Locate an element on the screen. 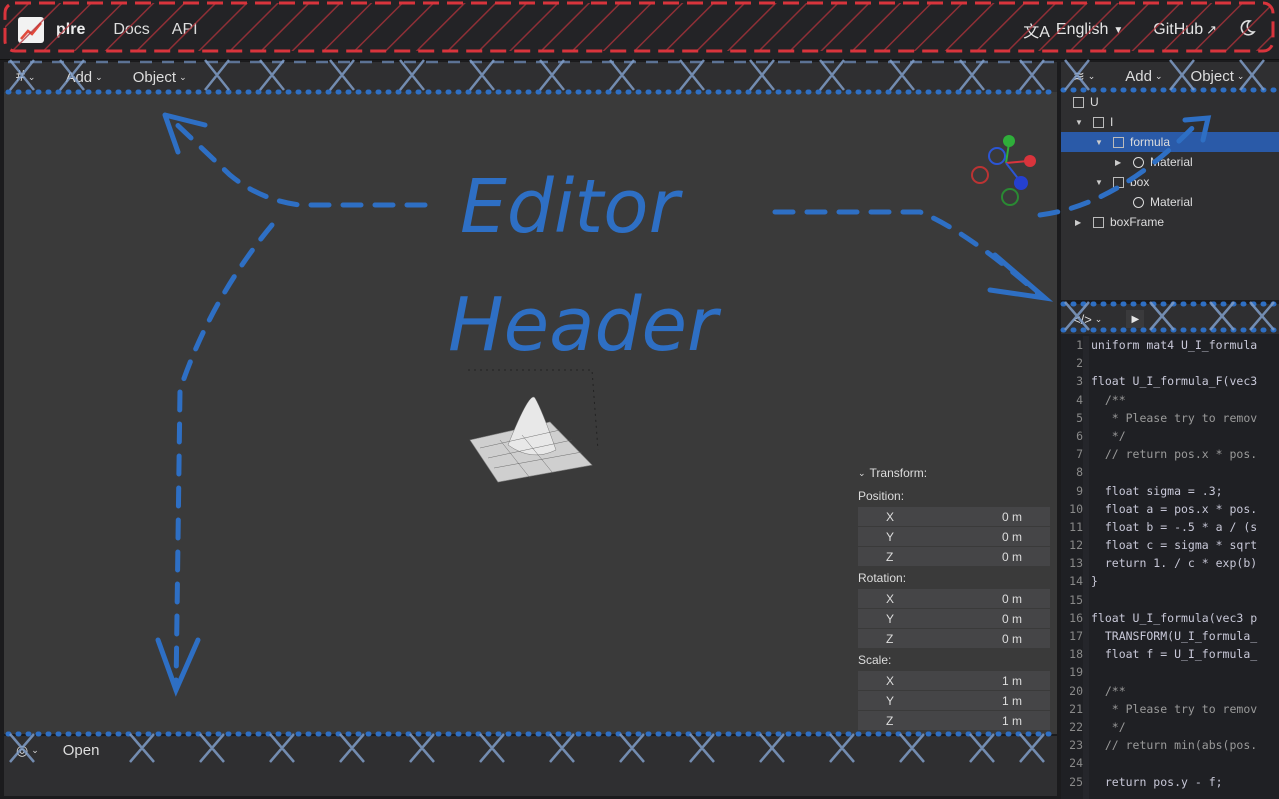  rotation-label: Rotation: is located at coordinates (882, 578).